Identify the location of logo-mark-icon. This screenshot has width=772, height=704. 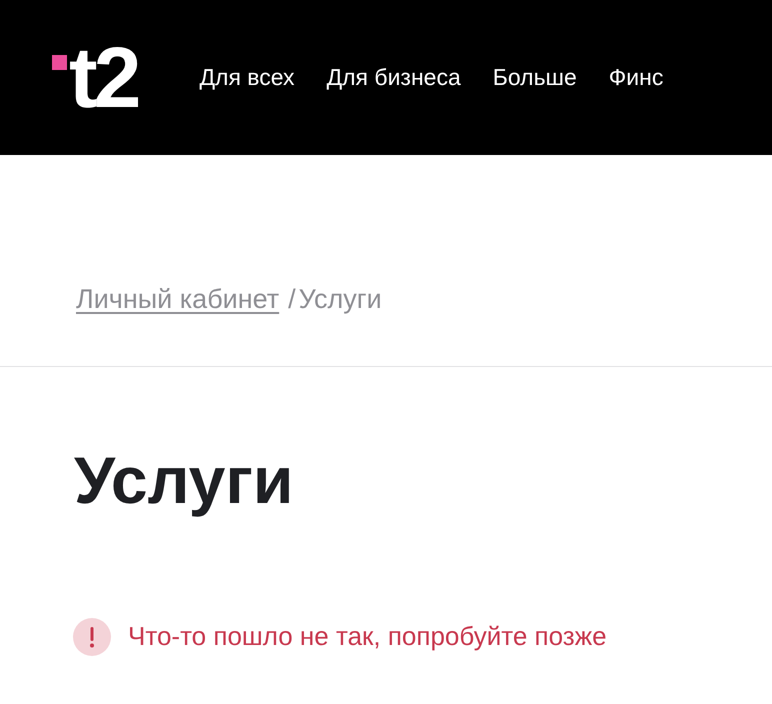
(59, 62).